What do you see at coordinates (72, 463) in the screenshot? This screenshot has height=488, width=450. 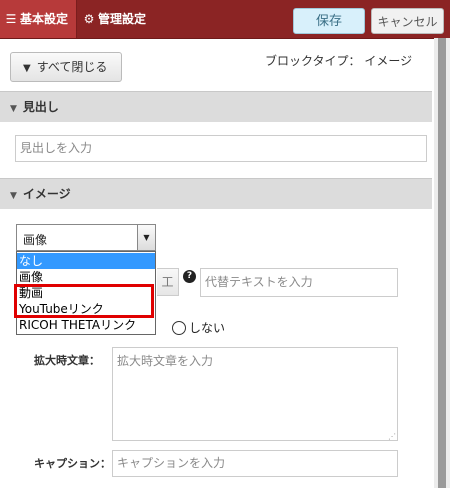 I see `caption-label: キャプション：` at bounding box center [72, 463].